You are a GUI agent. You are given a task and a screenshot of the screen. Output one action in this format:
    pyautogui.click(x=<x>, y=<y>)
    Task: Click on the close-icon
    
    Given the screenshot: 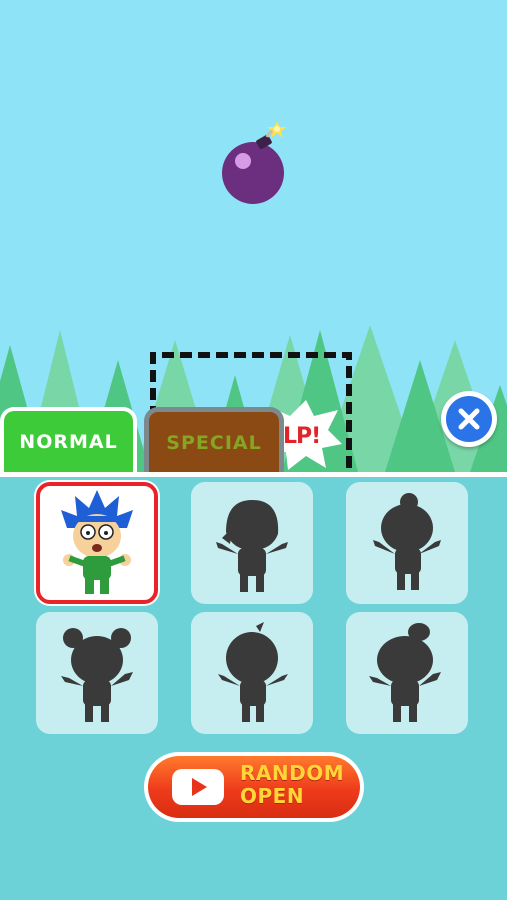 What is the action you would take?
    pyautogui.click(x=469, y=419)
    